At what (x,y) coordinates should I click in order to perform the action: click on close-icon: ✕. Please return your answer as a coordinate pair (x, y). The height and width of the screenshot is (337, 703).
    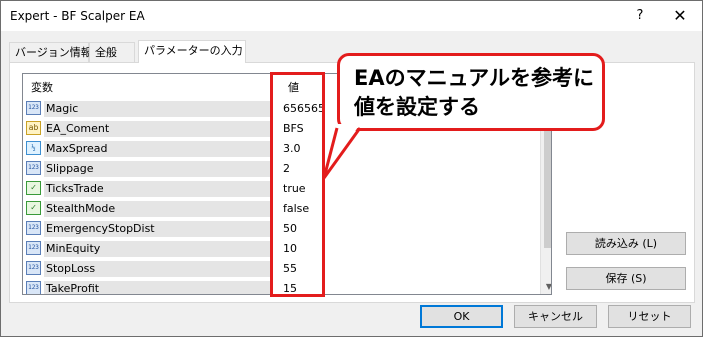
    Looking at the image, I should click on (680, 16).